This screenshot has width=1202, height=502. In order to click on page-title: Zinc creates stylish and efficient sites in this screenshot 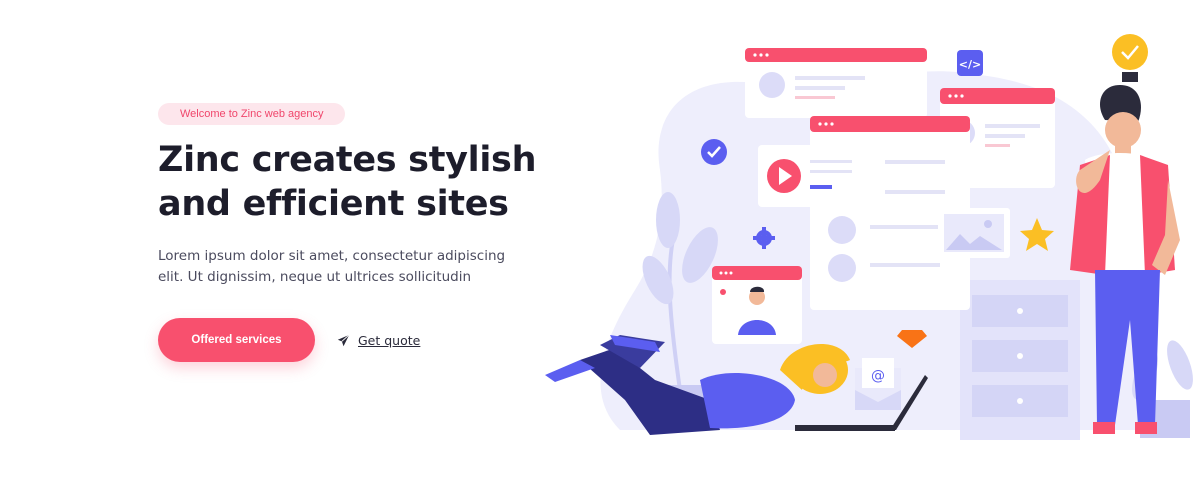, I will do `click(348, 182)`.